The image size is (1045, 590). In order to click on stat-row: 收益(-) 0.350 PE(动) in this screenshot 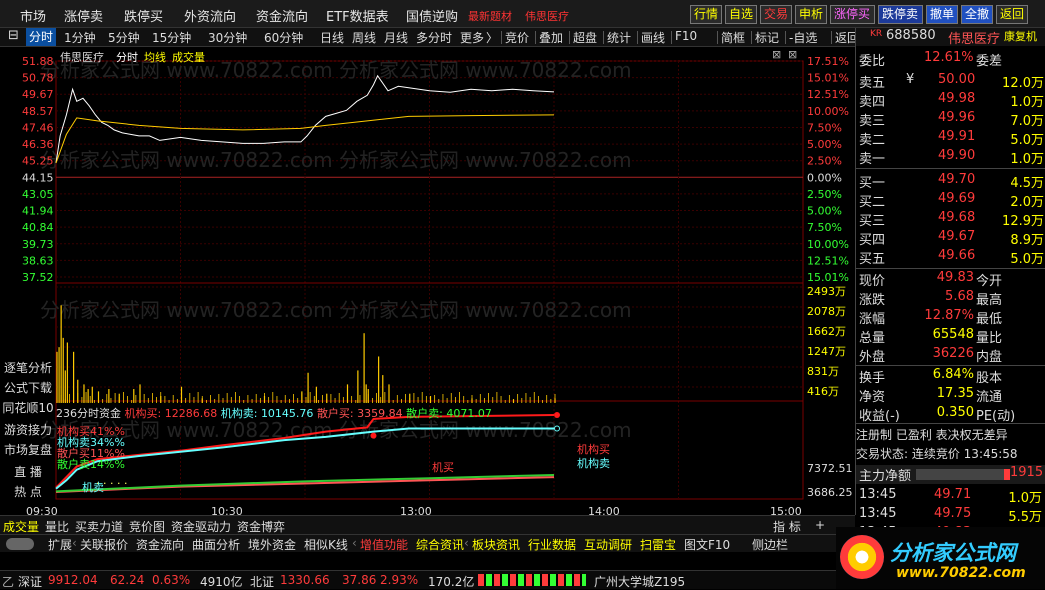, I will do `click(950, 414)`.